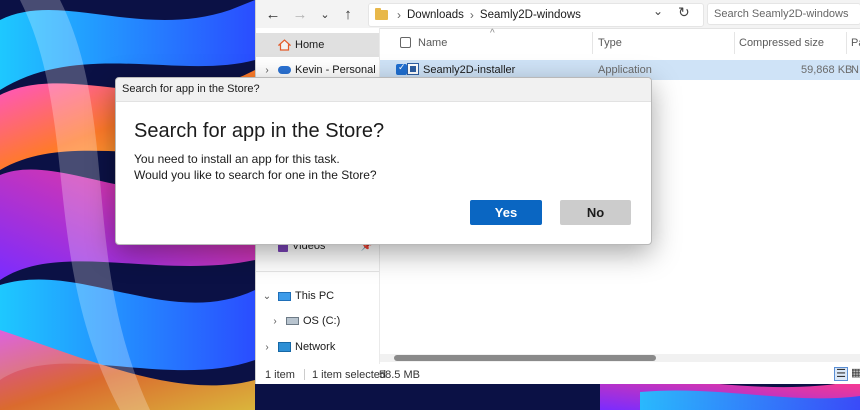 Image resolution: width=860 pixels, height=410 pixels. Describe the element at coordinates (781, 43) in the screenshot. I see `column-header-compressed-size: Compressed size` at that location.